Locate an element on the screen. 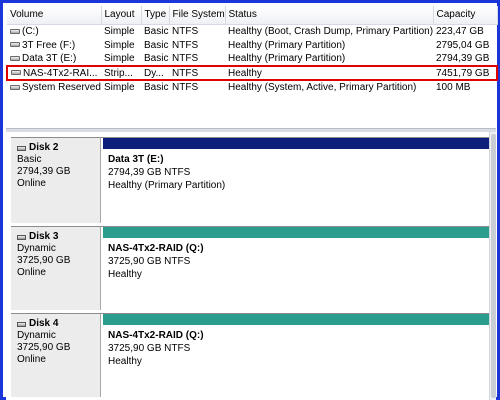 This screenshot has height=400, width=500. volume-name: (C:) is located at coordinates (30, 31).